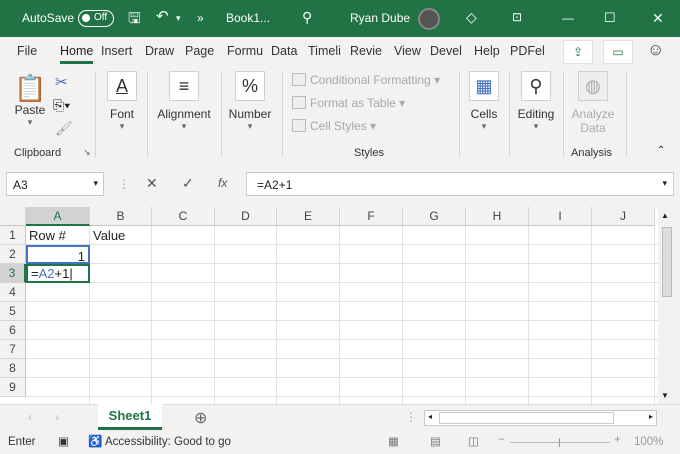 The image size is (680, 454). I want to click on format-painter-icon: 🖌, so click(64, 128).